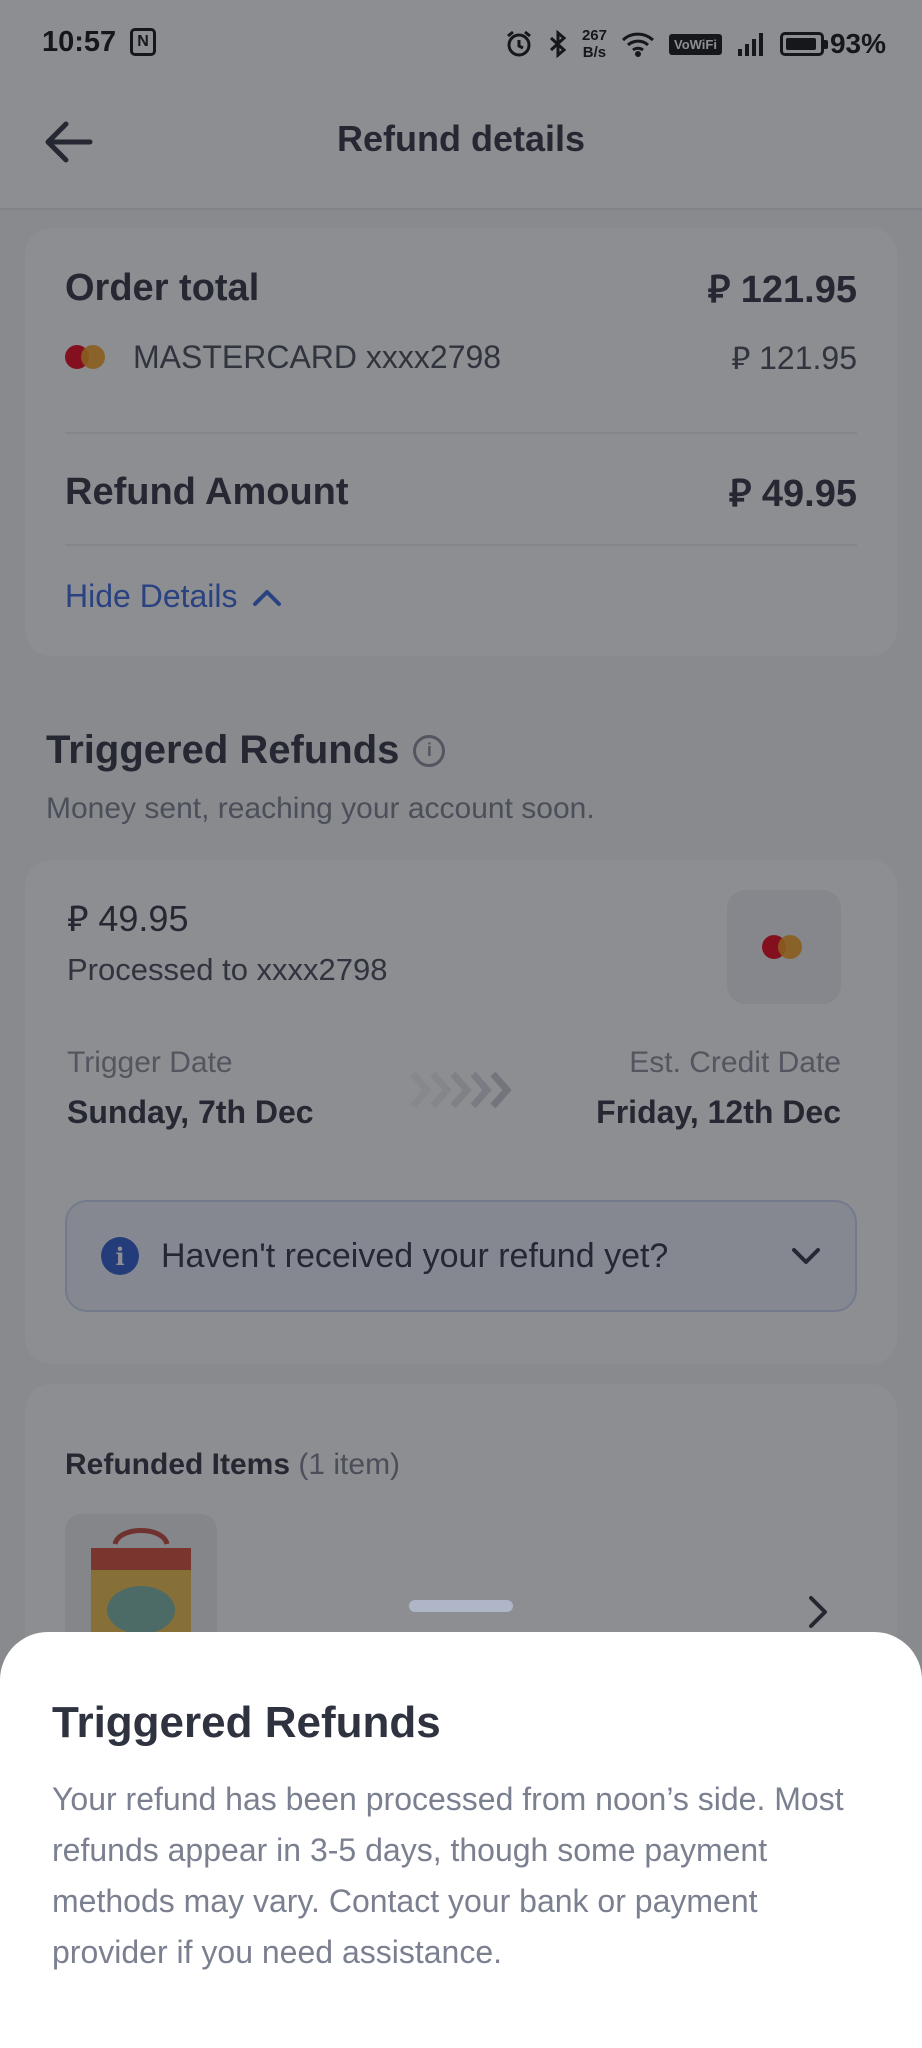  Describe the element at coordinates (461, 1606) in the screenshot. I see `sheet-drag-handle` at that location.